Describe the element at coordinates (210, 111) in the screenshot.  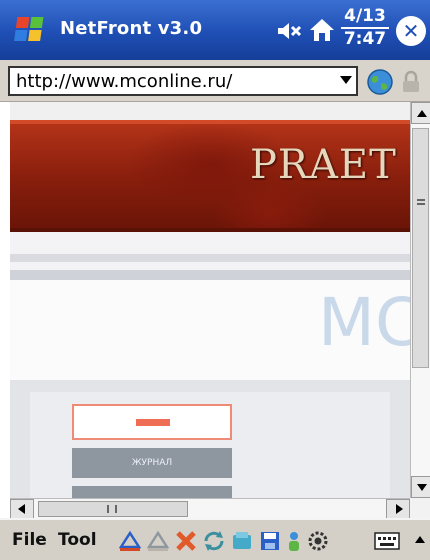
I see `top-strip` at that location.